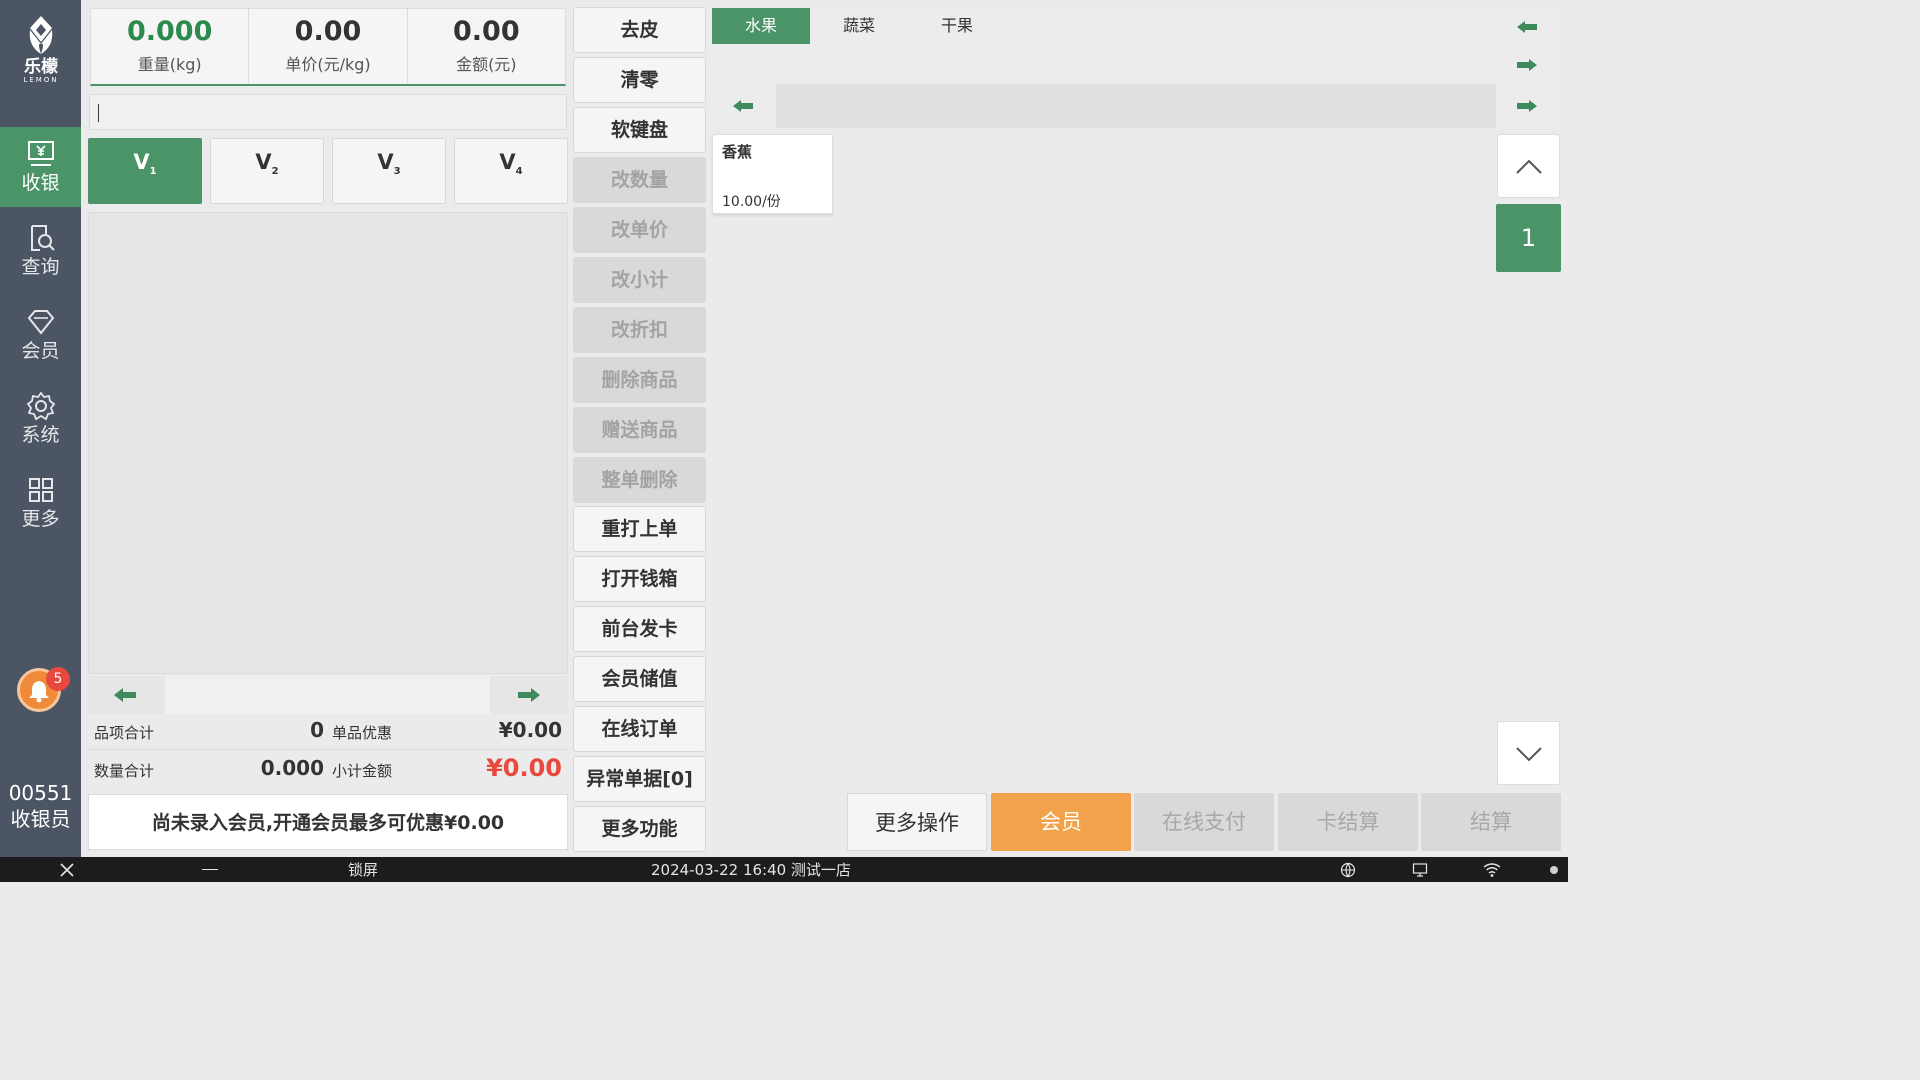 Image resolution: width=1920 pixels, height=1080 pixels. Describe the element at coordinates (639, 629) in the screenshot. I see `issue-card-button: 前台发卡` at that location.